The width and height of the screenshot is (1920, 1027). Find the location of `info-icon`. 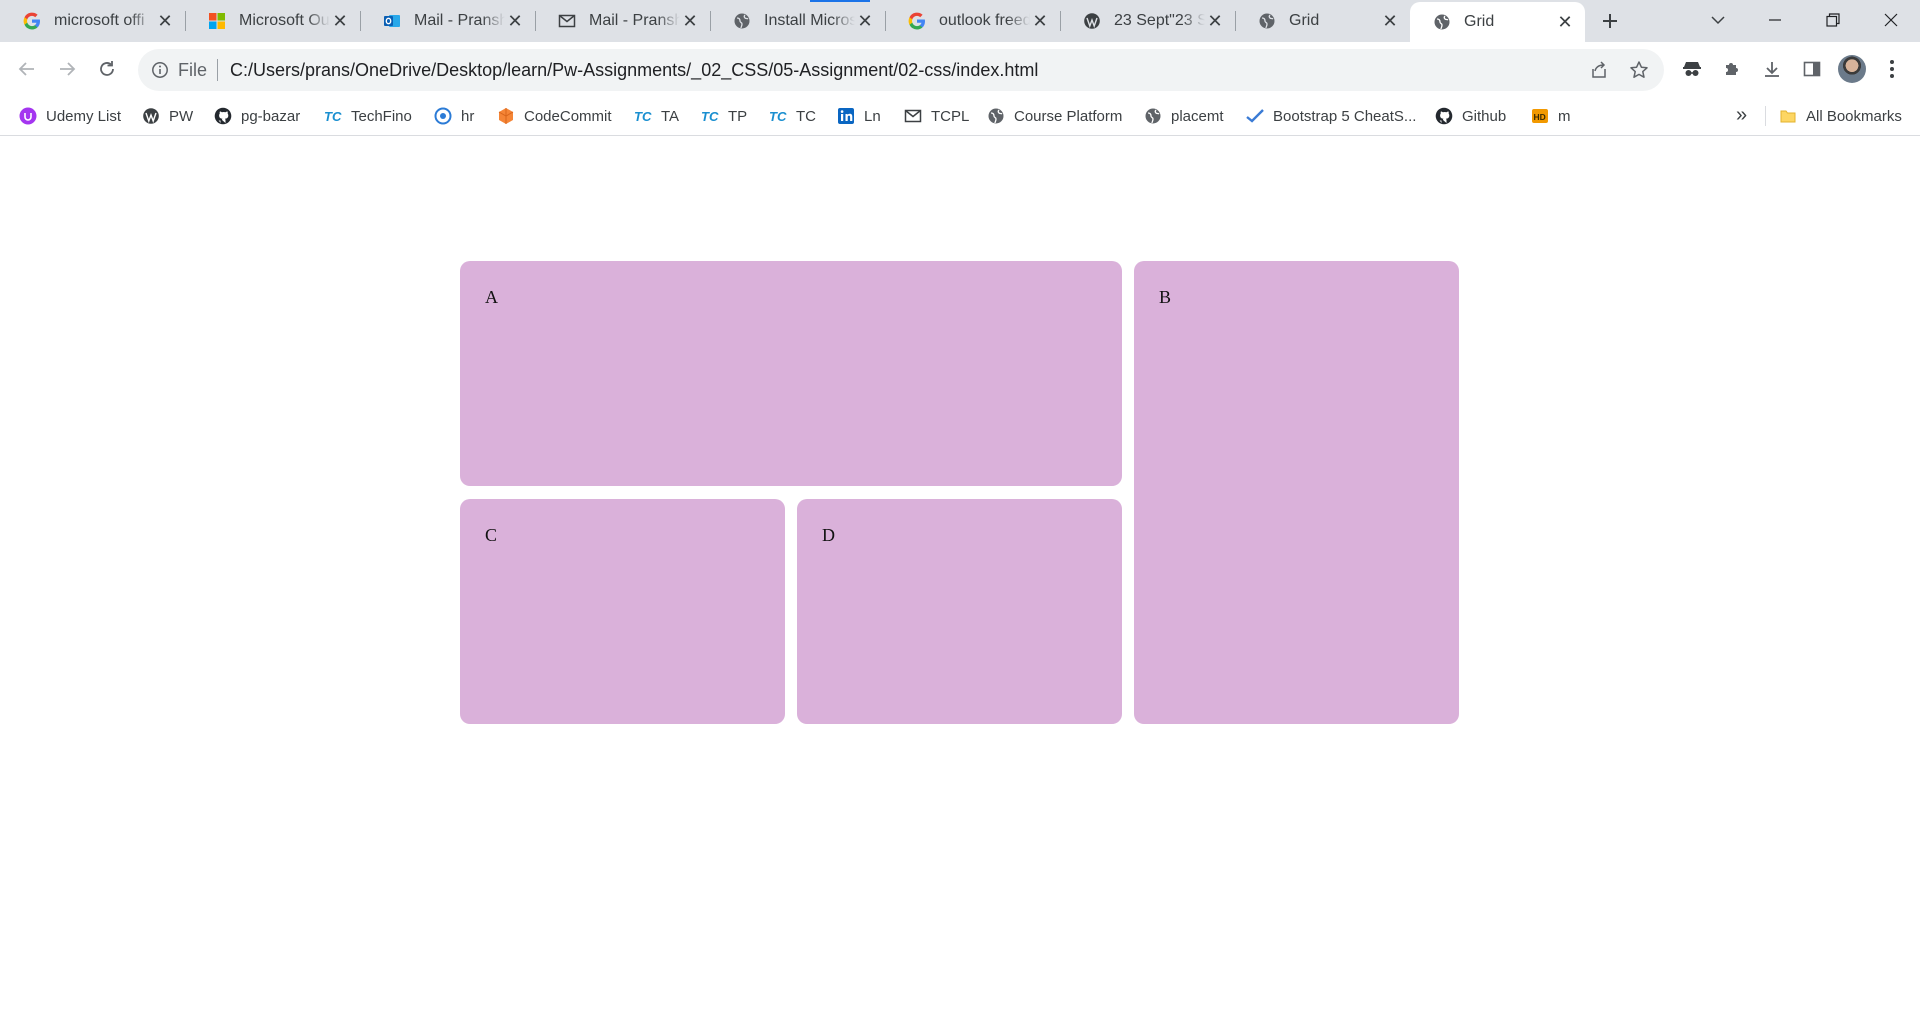

info-icon is located at coordinates (160, 70).